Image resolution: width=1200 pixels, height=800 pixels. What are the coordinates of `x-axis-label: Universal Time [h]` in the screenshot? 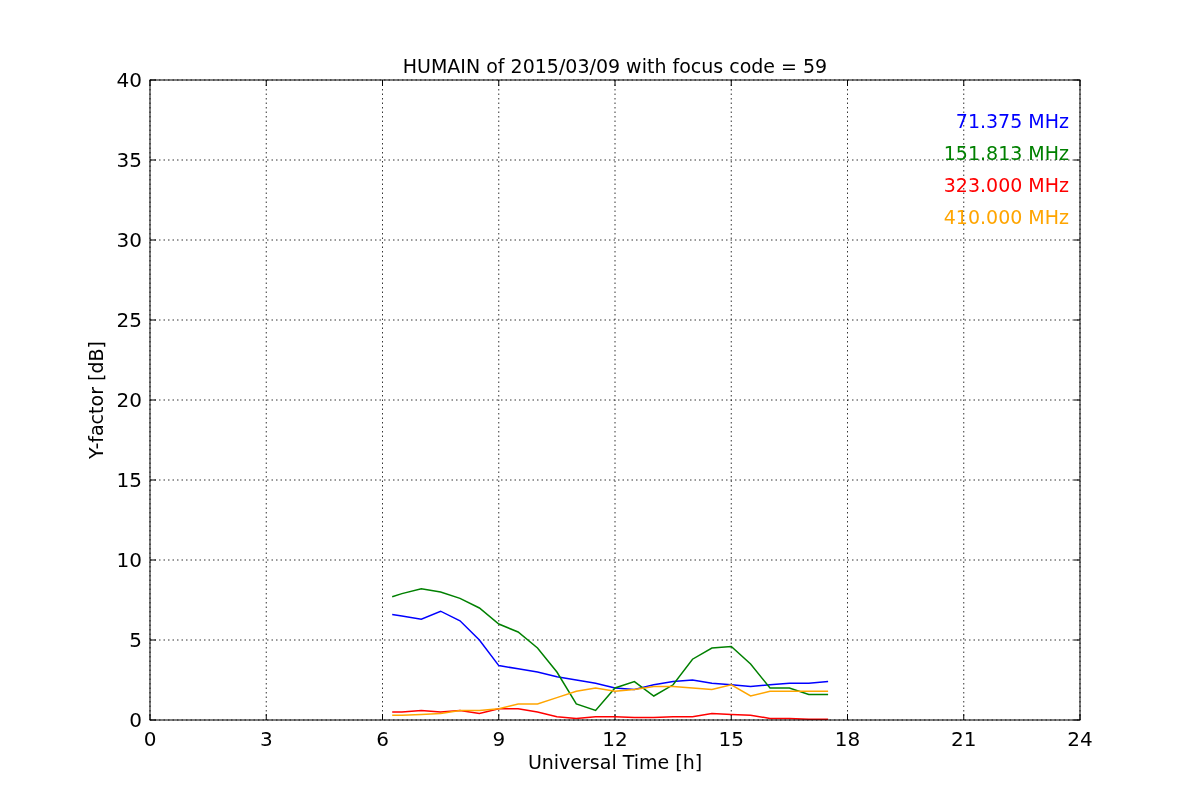 It's located at (615, 762).